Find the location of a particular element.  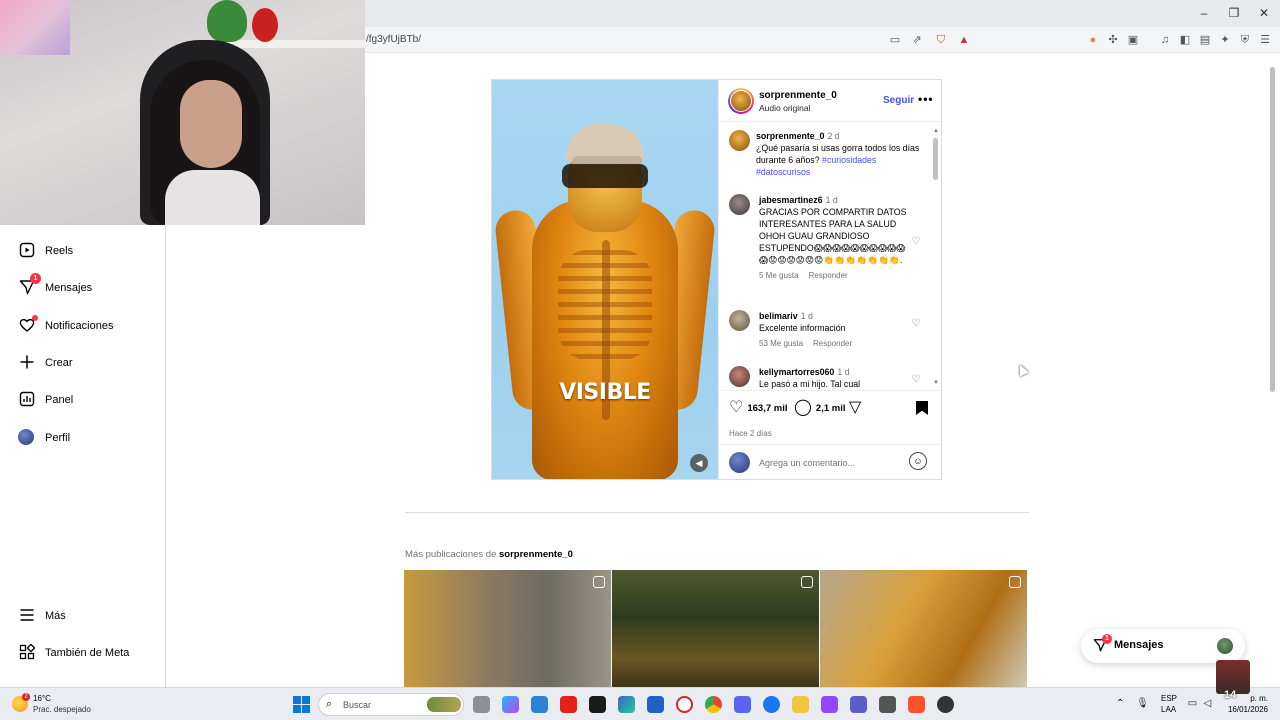

extension-colors-icon: ● is located at coordinates (1093, 40).